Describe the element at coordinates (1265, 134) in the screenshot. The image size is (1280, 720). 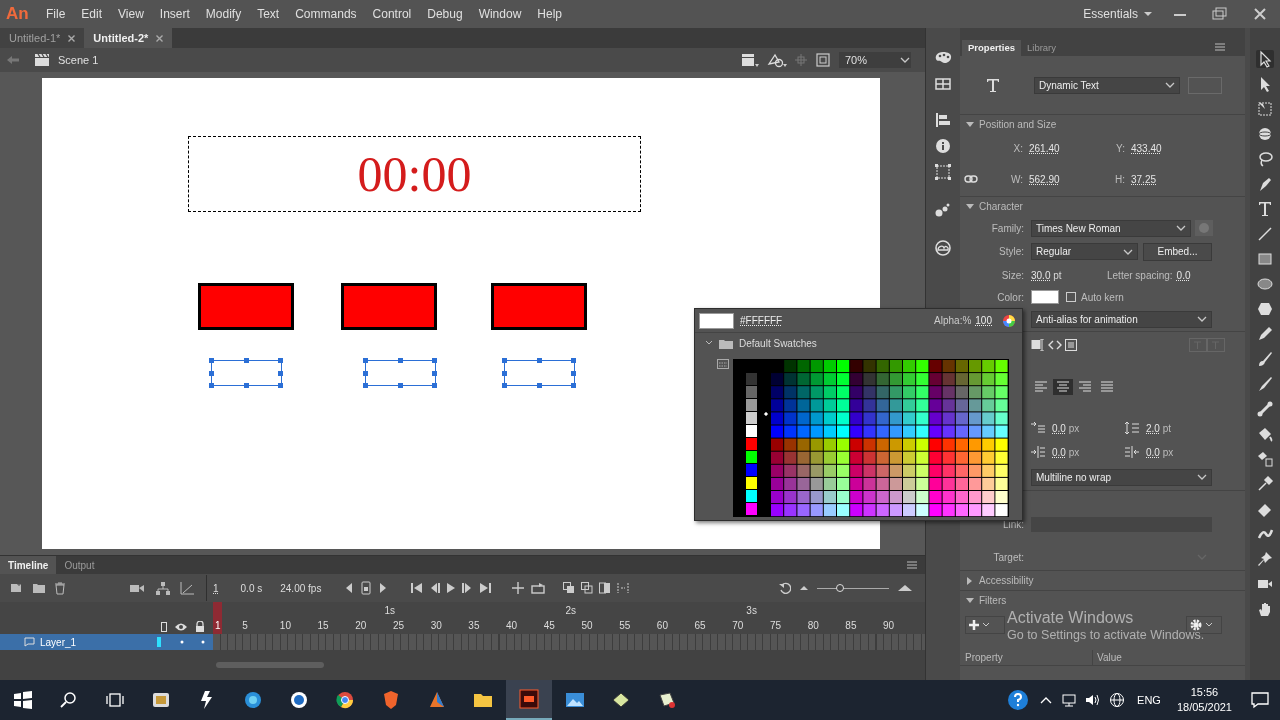
I see `rotation-3d-icon` at that location.